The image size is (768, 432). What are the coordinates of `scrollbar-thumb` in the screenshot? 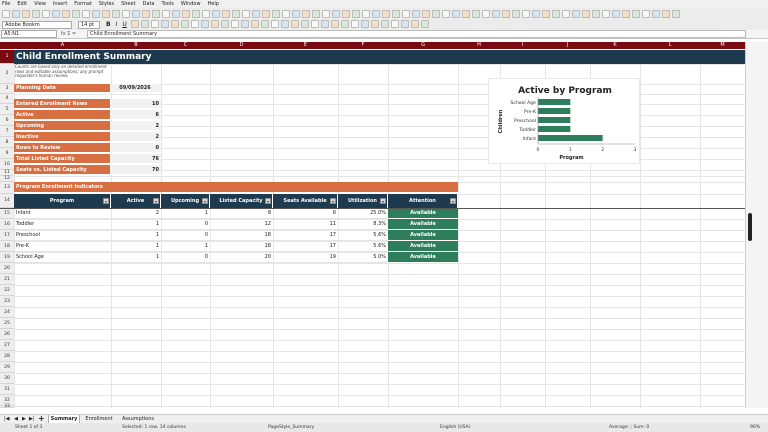 It's located at (750, 227).